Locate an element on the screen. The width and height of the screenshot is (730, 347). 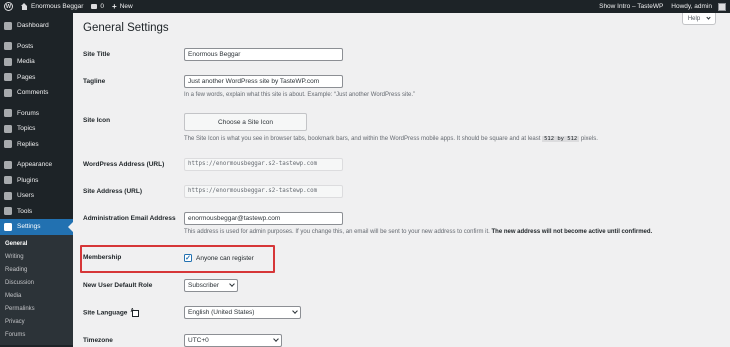
show-intro-link: Show Intro – TasteWP is located at coordinates (631, 6).